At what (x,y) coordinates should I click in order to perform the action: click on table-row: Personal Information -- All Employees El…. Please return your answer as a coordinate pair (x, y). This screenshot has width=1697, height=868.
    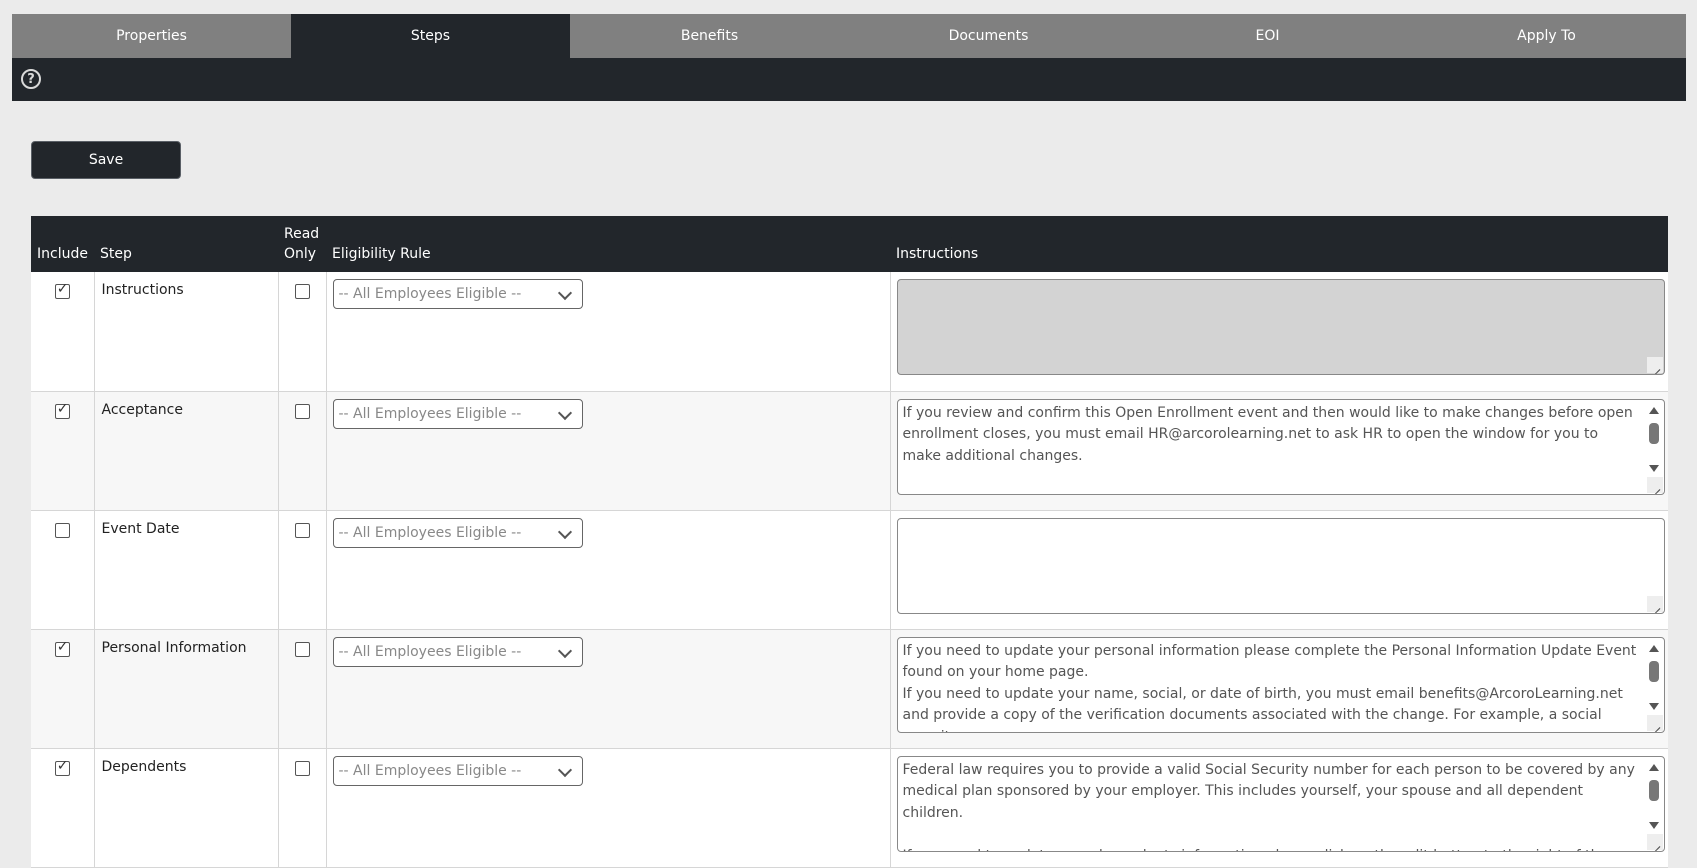
    Looking at the image, I should click on (849, 689).